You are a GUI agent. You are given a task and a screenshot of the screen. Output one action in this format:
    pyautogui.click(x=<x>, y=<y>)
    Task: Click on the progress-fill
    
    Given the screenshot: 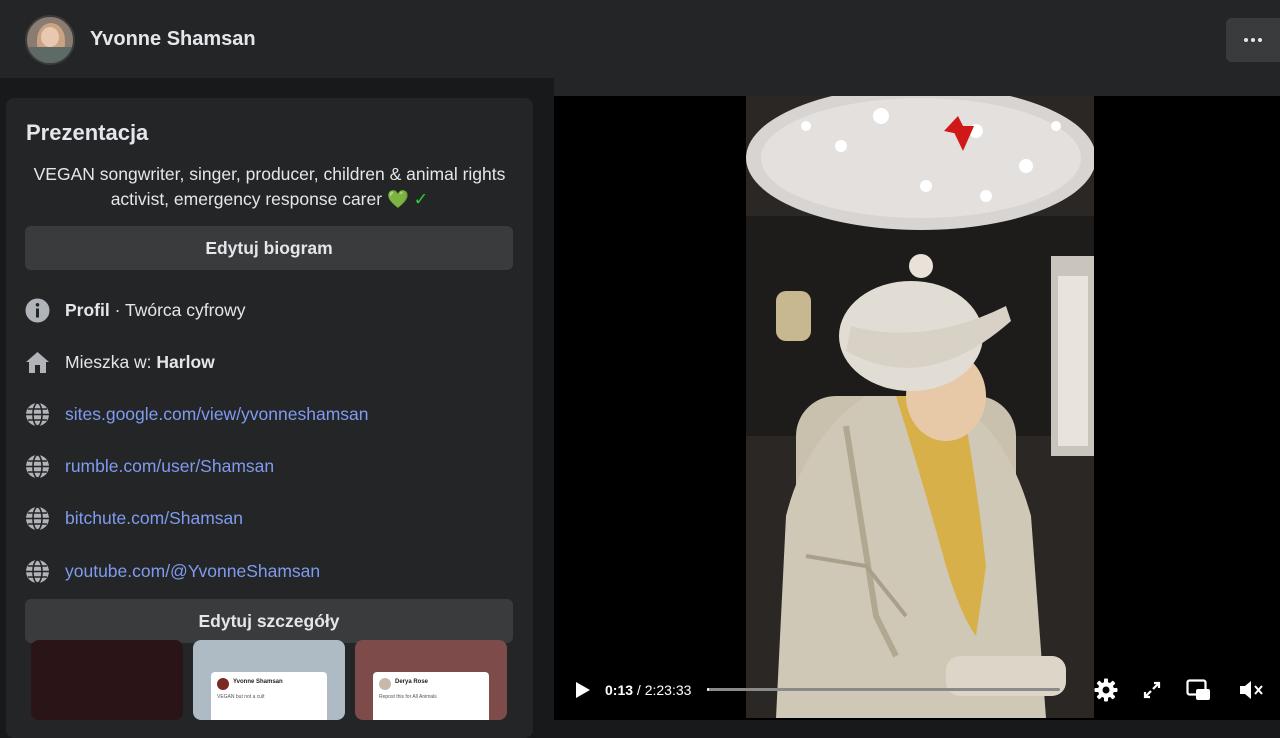 What is the action you would take?
    pyautogui.click(x=708, y=689)
    